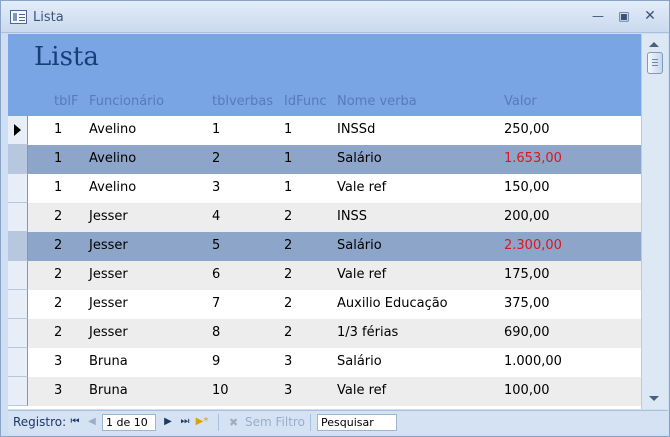  I want to click on cell-nome-verba: INSSd, so click(356, 129).